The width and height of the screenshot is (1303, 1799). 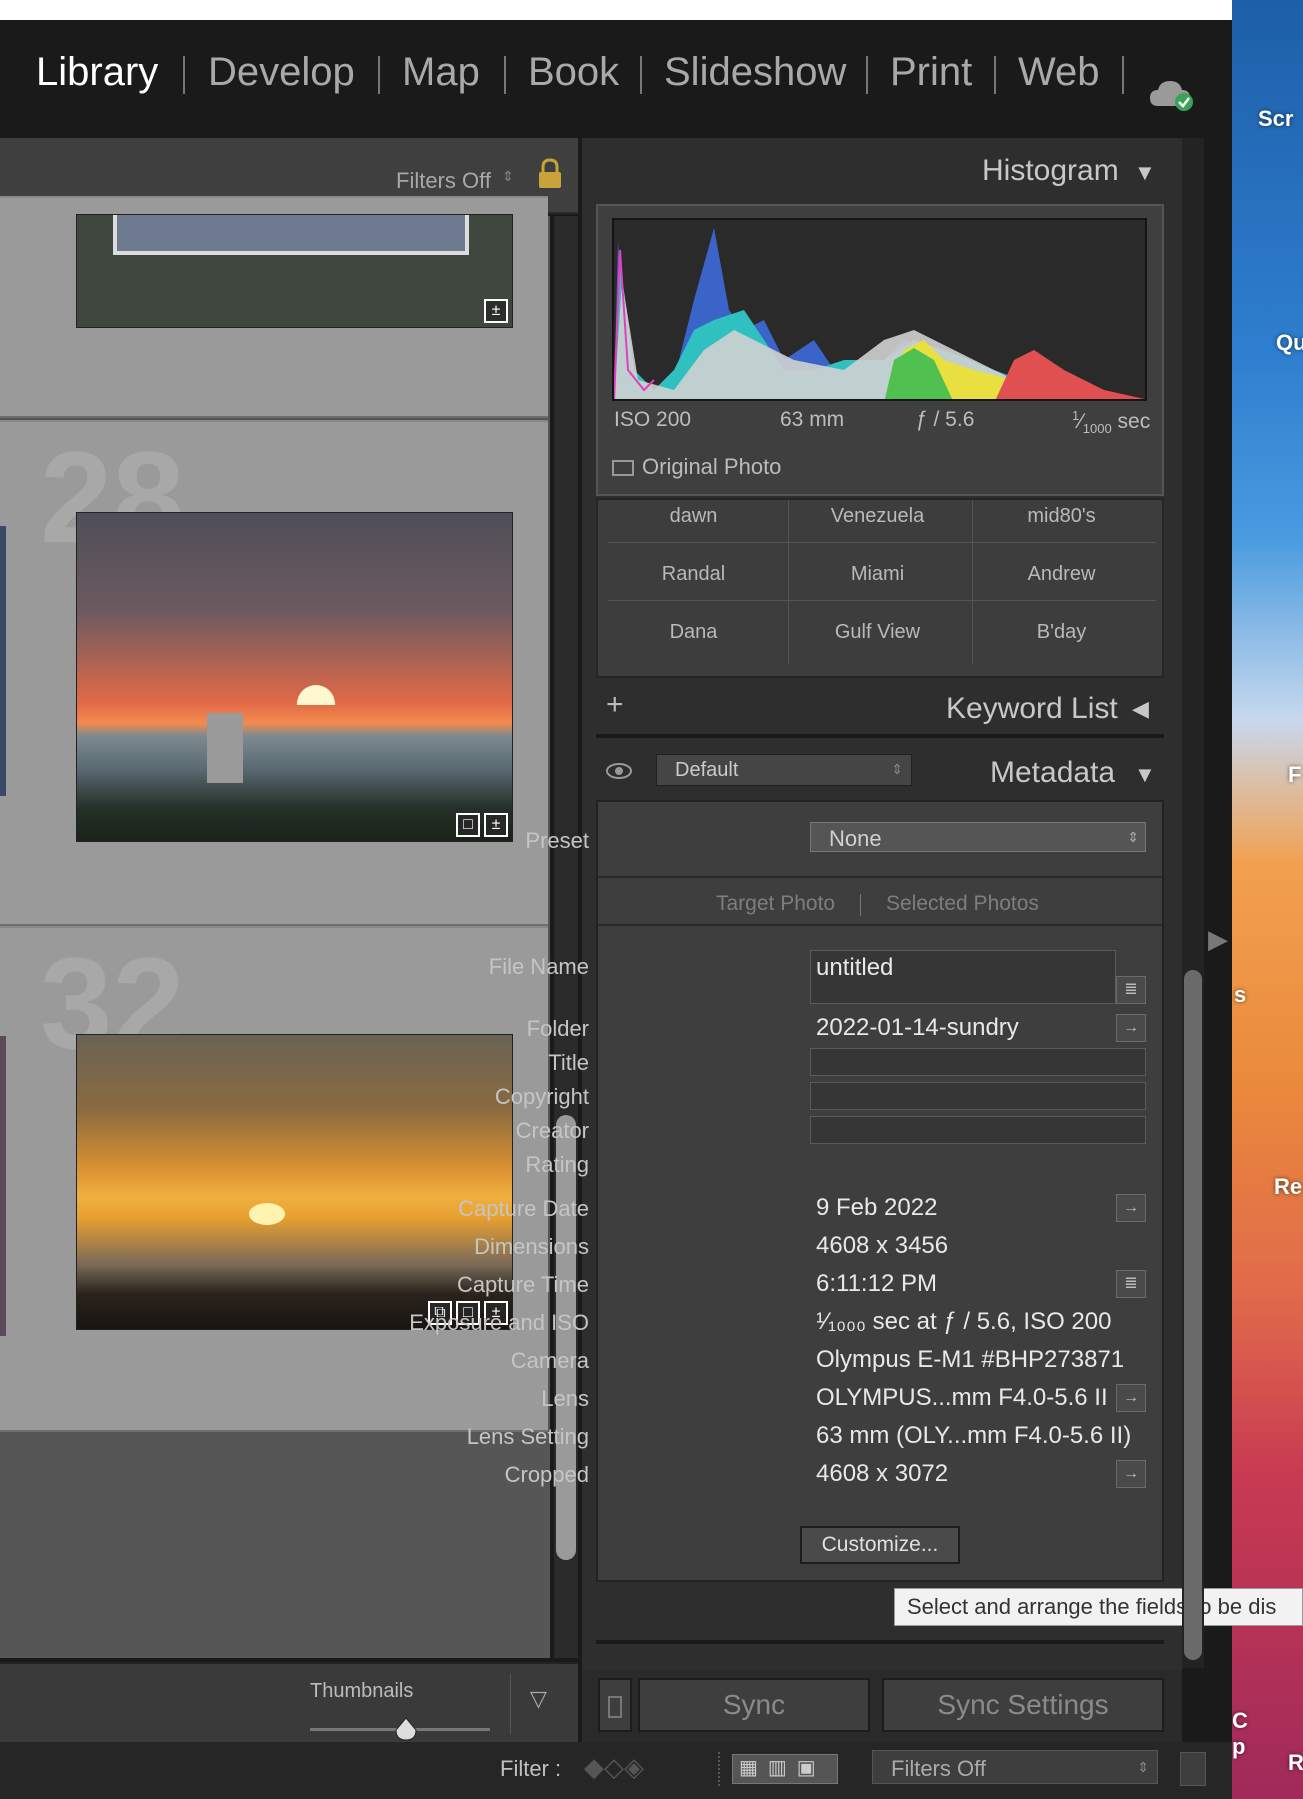 I want to click on desktop-label: F, so click(x=1294, y=775).